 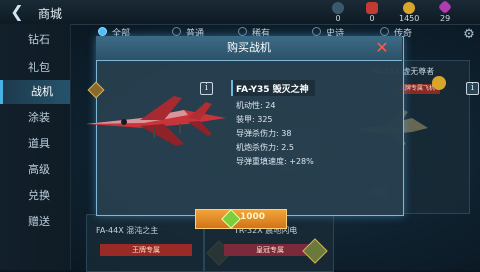 What do you see at coordinates (372, 18) in the screenshot?
I see `ruby-value: 0` at bounding box center [372, 18].